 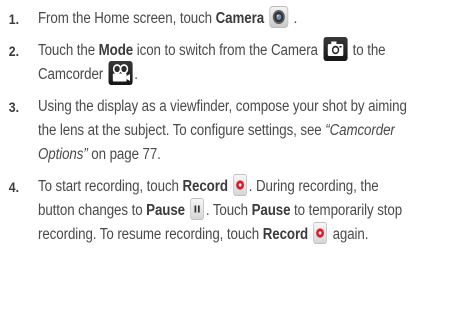 I want to click on camera-app-icon, so click(x=279, y=16).